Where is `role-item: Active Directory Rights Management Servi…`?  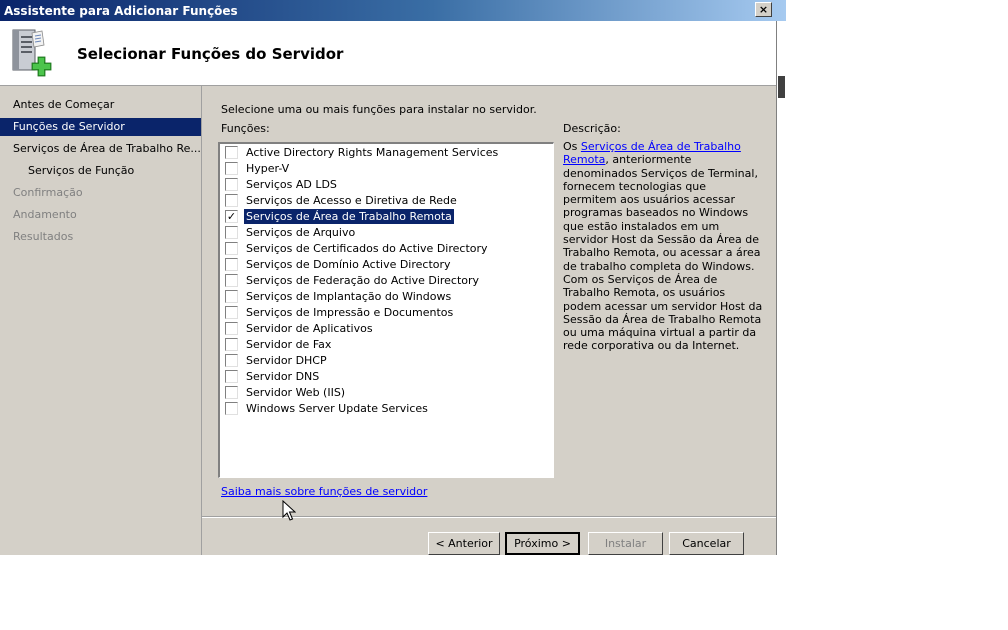 role-item: Active Directory Rights Management Servi… is located at coordinates (383, 152).